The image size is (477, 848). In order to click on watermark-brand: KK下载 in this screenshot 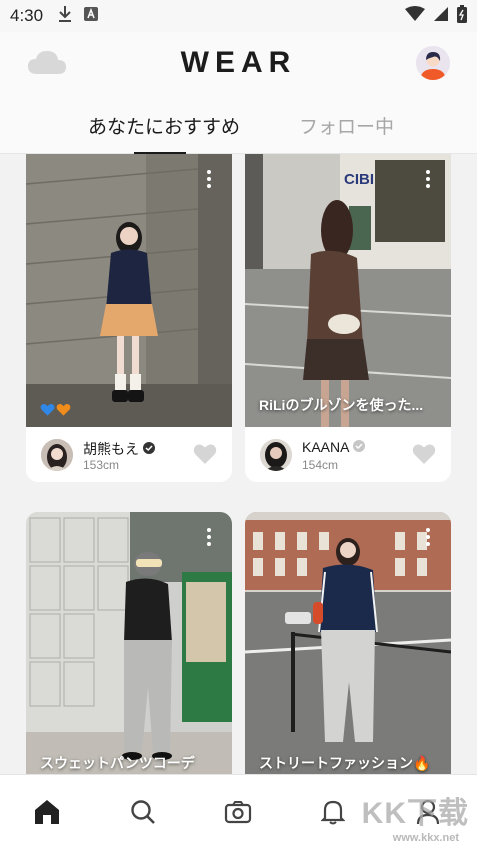, I will do `click(415, 813)`.